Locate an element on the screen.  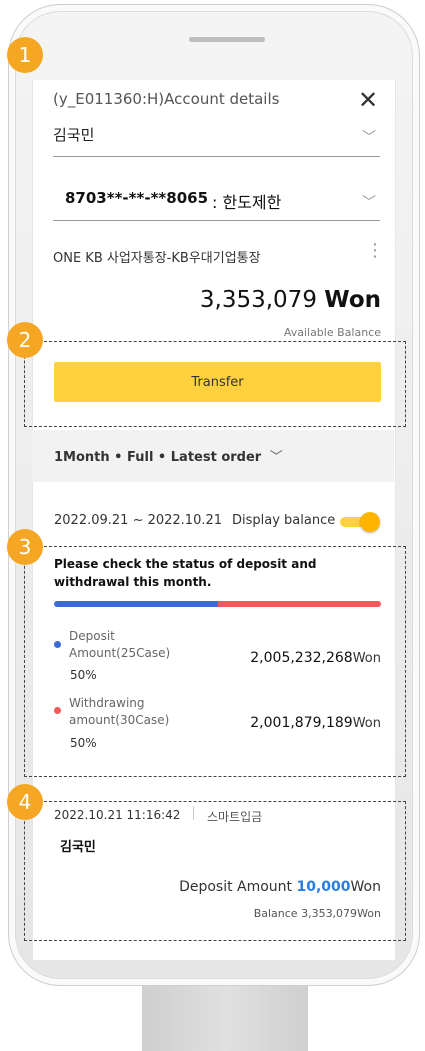
balance-amount: 3,353,079 Won is located at coordinates (290, 300).